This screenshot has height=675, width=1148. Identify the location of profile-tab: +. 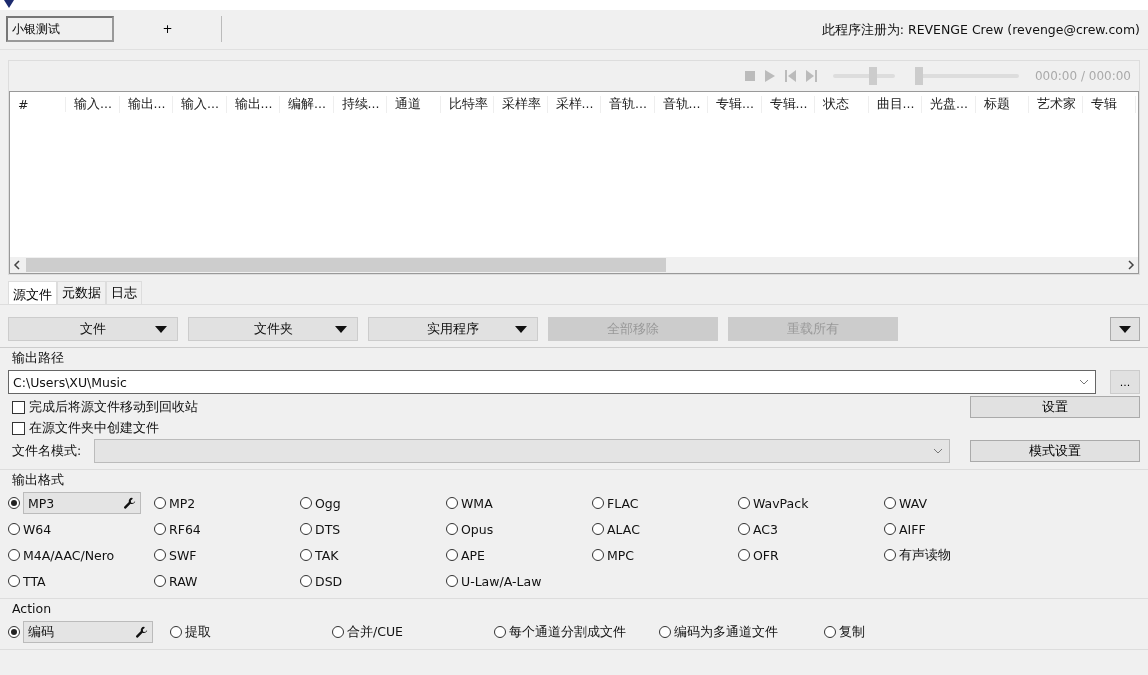
(168, 29).